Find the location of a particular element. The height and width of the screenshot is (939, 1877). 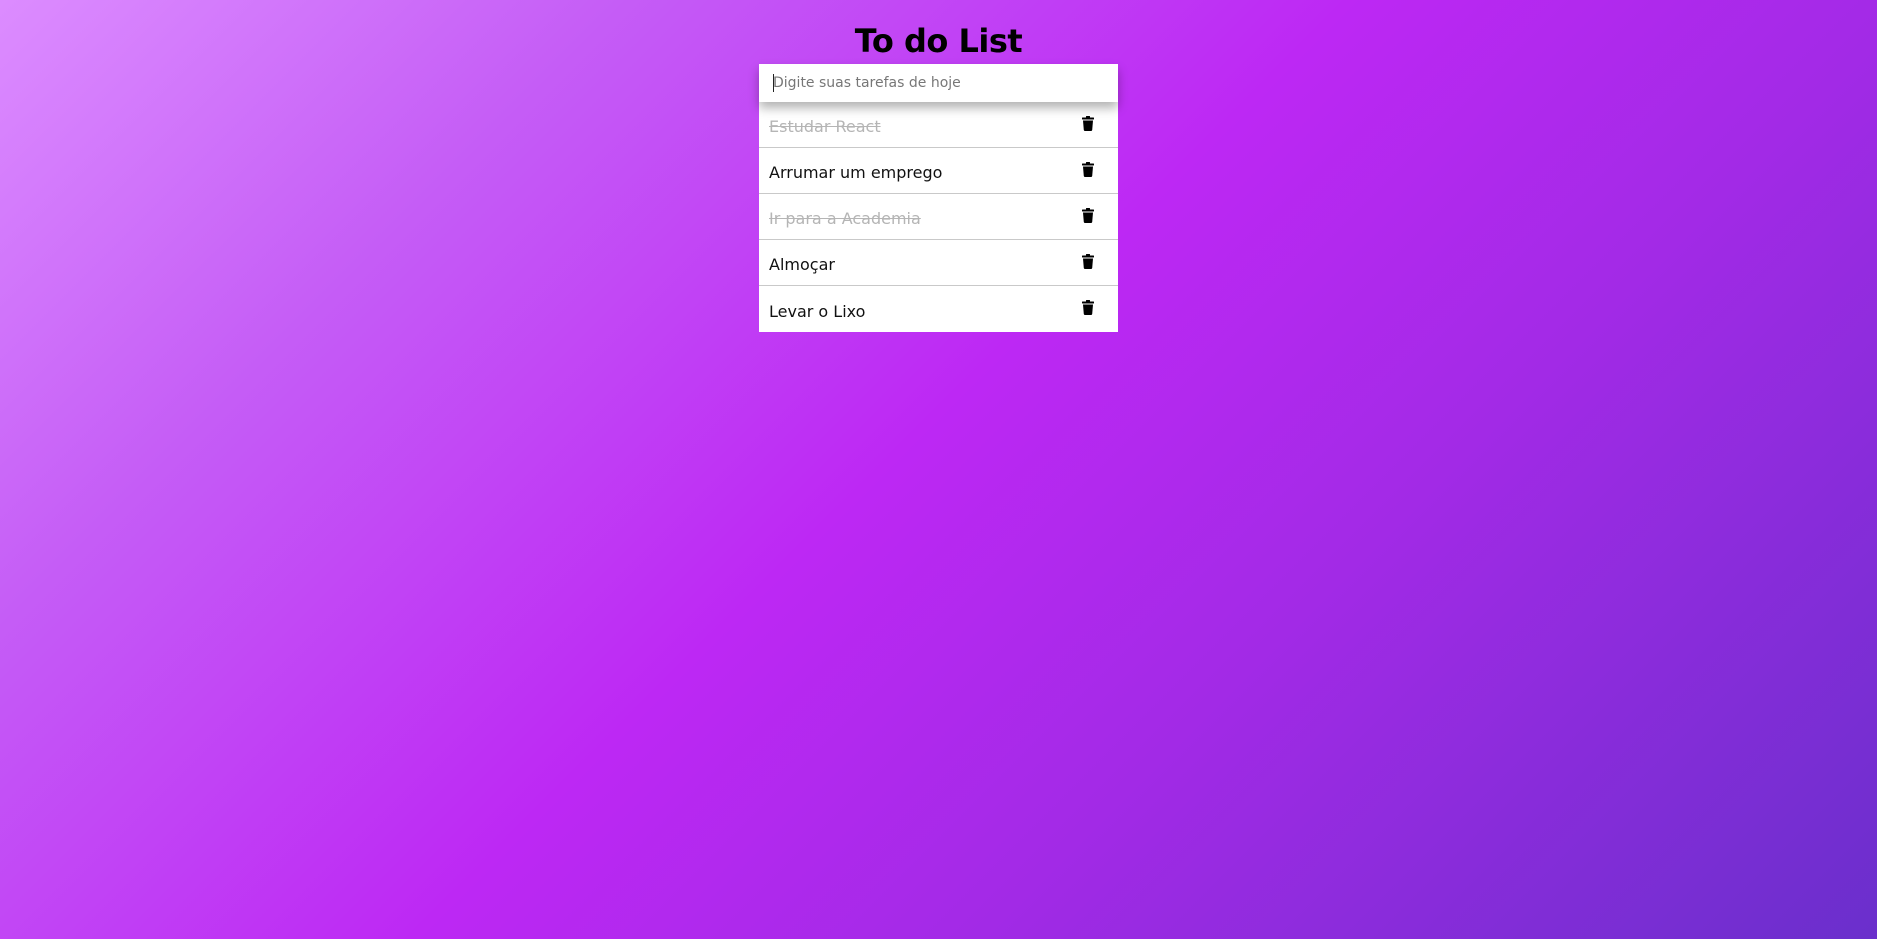

text-cursor is located at coordinates (773, 83).